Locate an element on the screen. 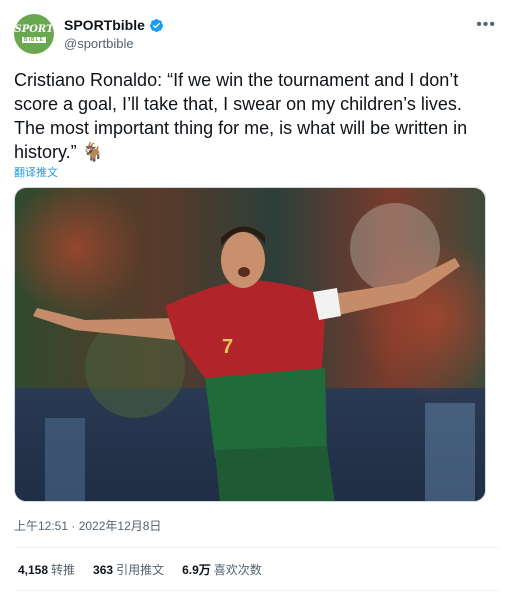 This screenshot has width=514, height=600. quotes-count: 363 is located at coordinates (103, 570).